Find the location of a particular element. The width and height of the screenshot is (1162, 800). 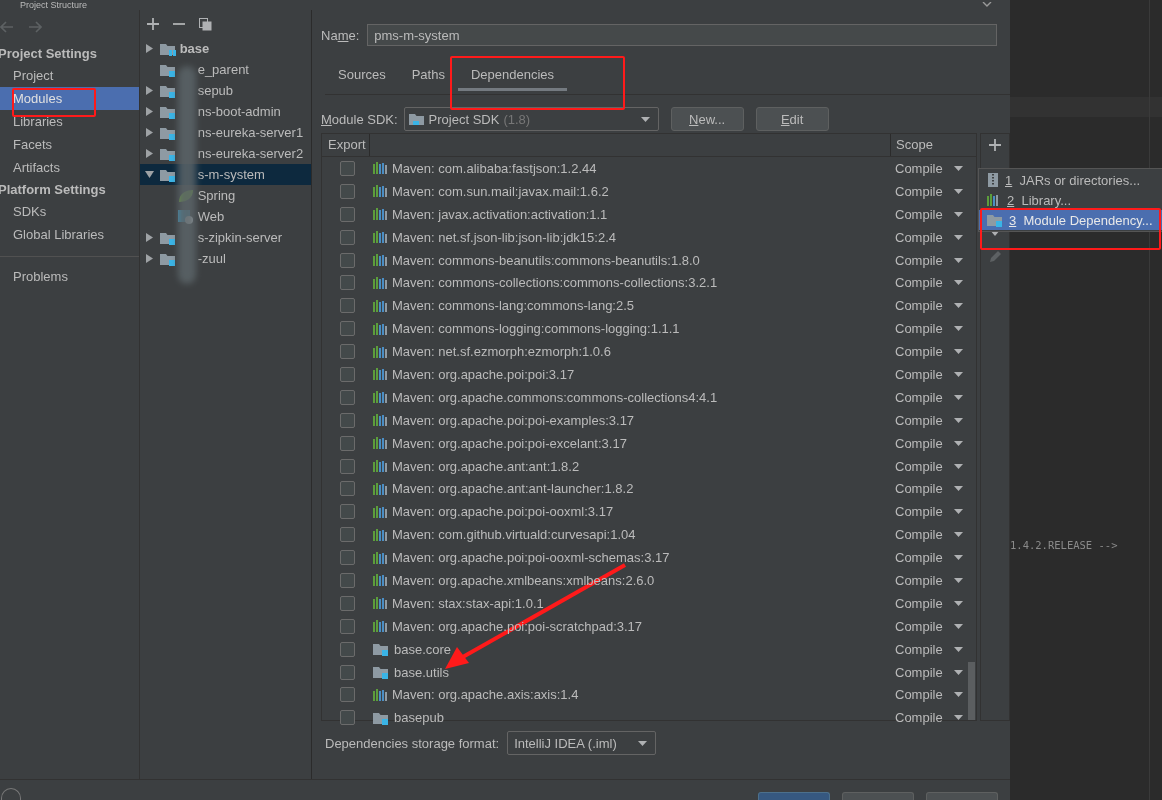

code-line: 1.4.2.RELEASE --> is located at coordinates (1064, 545).